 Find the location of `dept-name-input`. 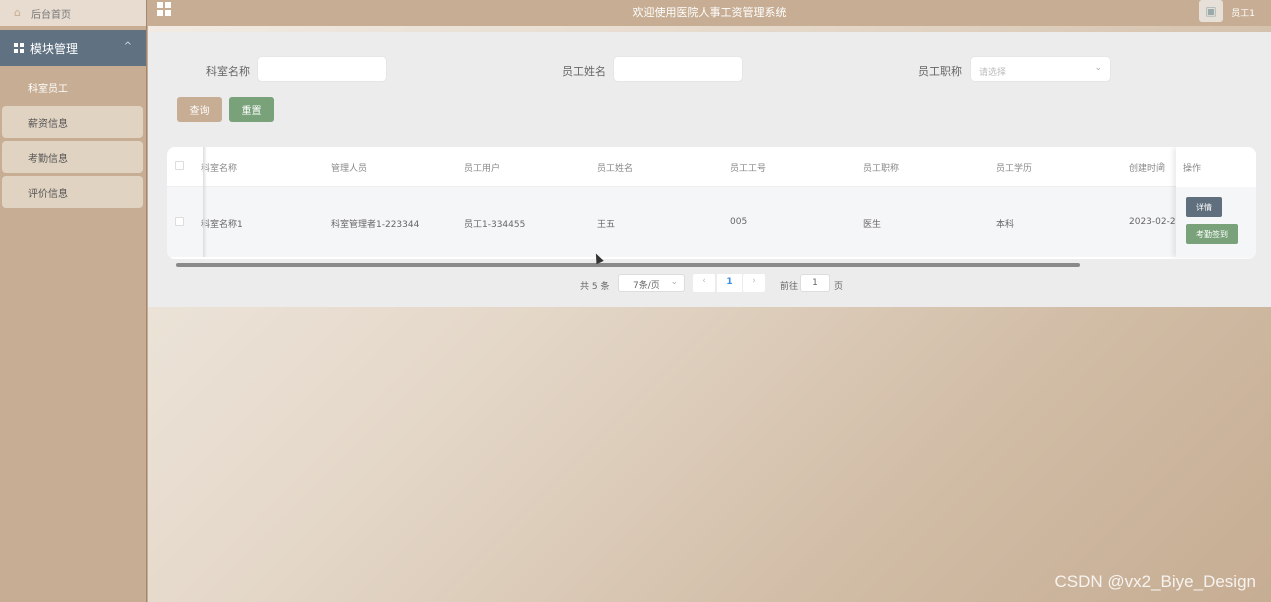

dept-name-input is located at coordinates (322, 69).